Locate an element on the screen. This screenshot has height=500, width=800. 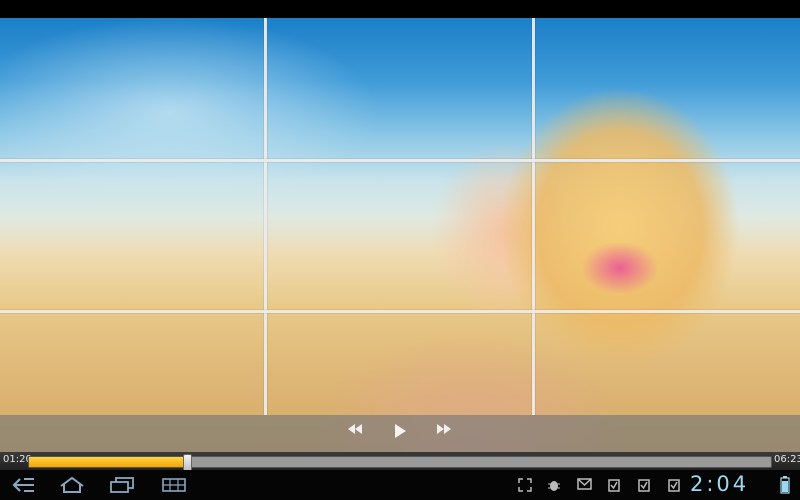
menu-grid-icon is located at coordinates (174, 485).